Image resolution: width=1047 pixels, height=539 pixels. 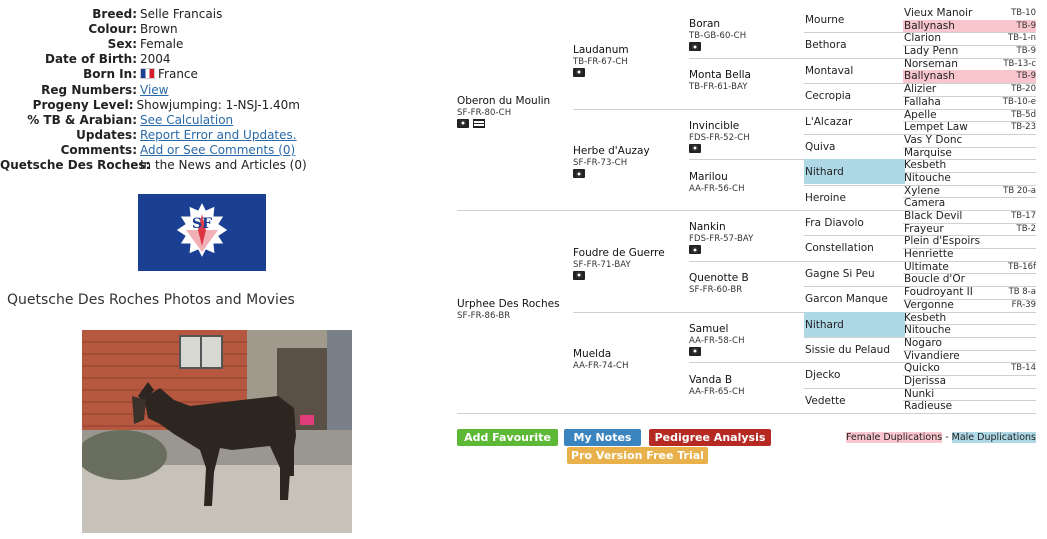 What do you see at coordinates (114, 14) in the screenshot?
I see `breed-label: Breed:` at bounding box center [114, 14].